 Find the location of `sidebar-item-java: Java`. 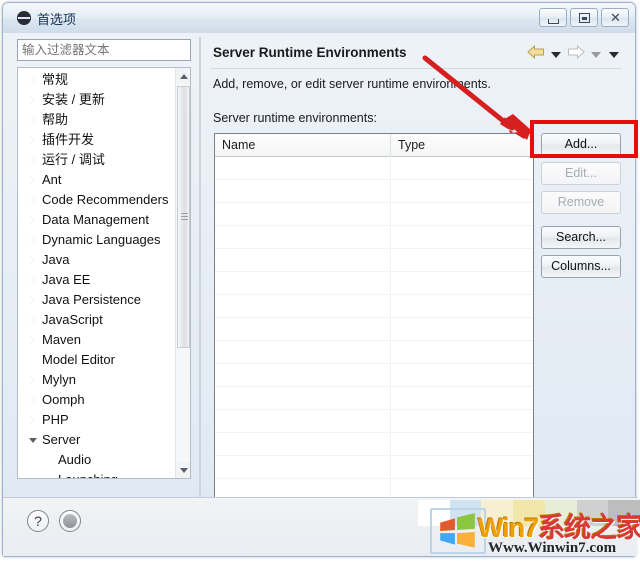

sidebar-item-java: Java is located at coordinates (97, 260).